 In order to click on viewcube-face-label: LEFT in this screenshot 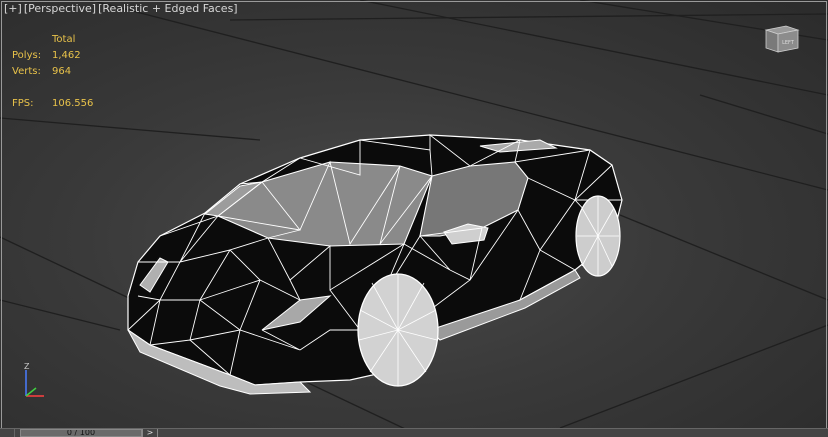, I will do `click(788, 43)`.